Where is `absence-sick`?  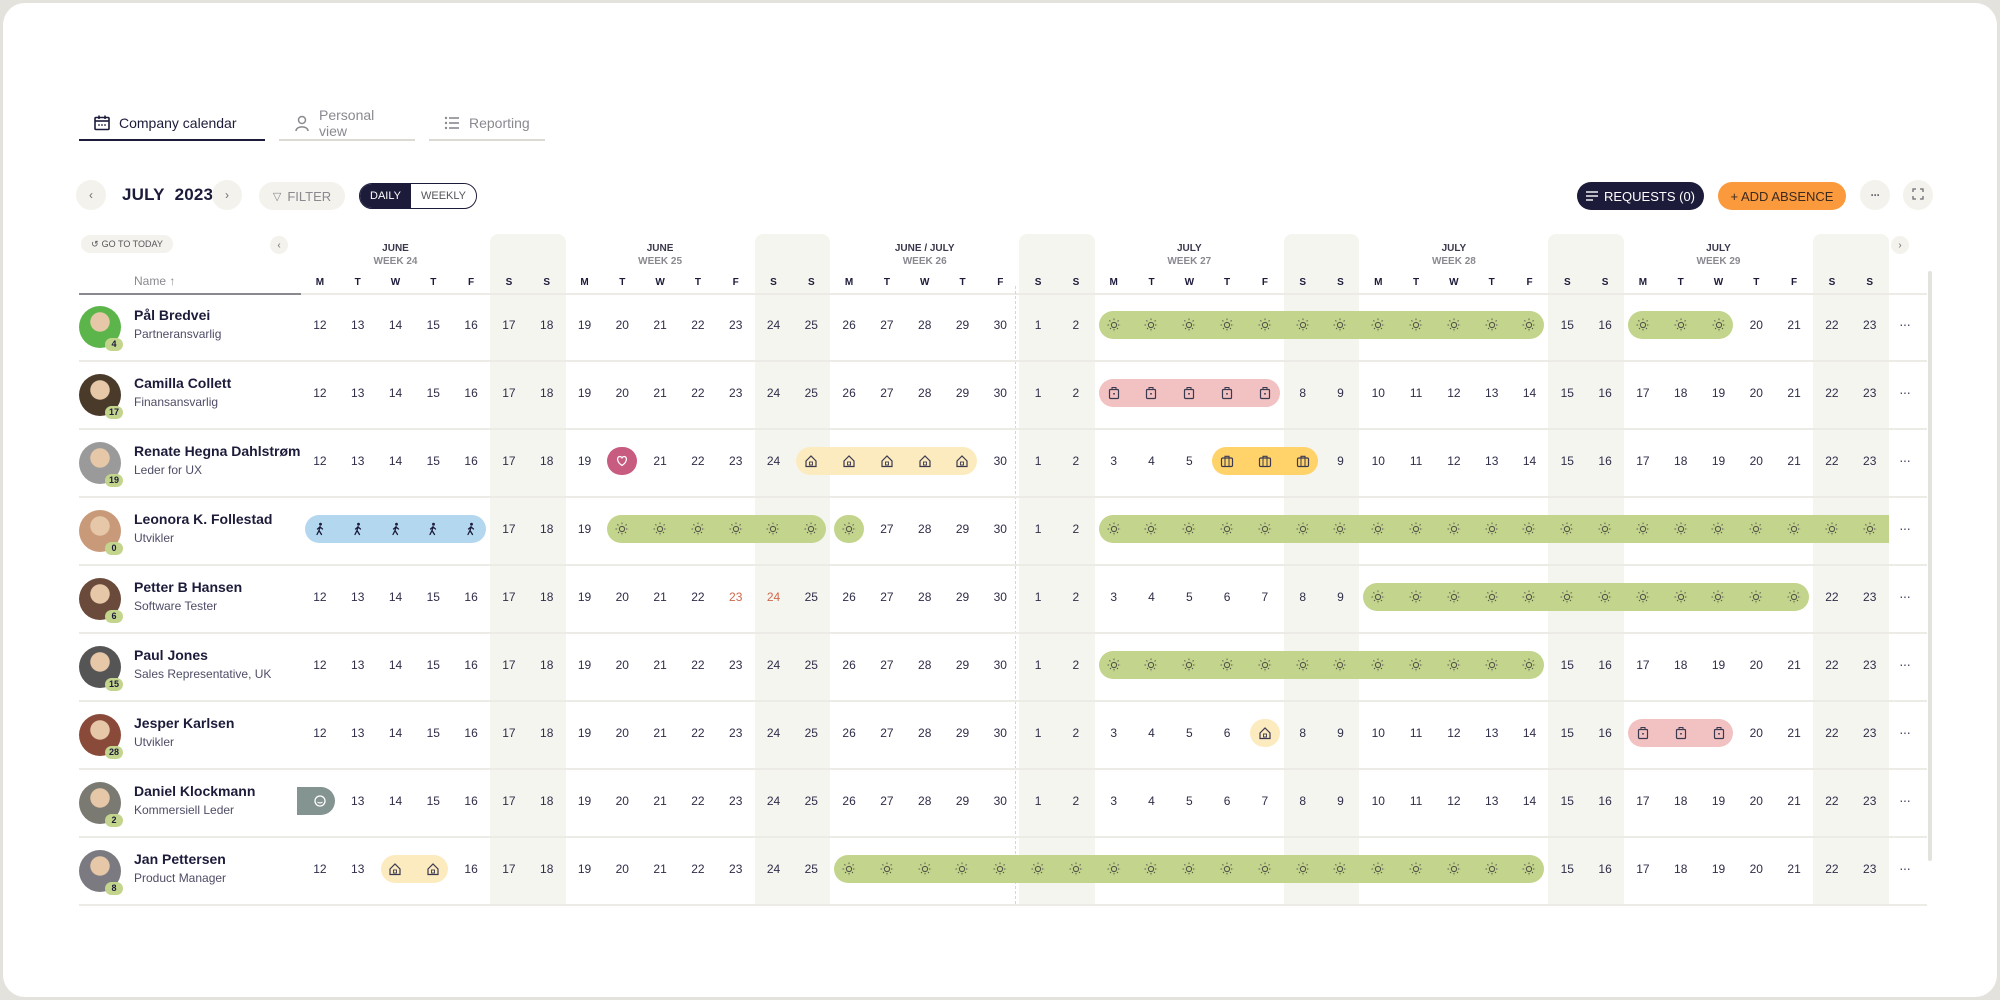 absence-sick is located at coordinates (1681, 733).